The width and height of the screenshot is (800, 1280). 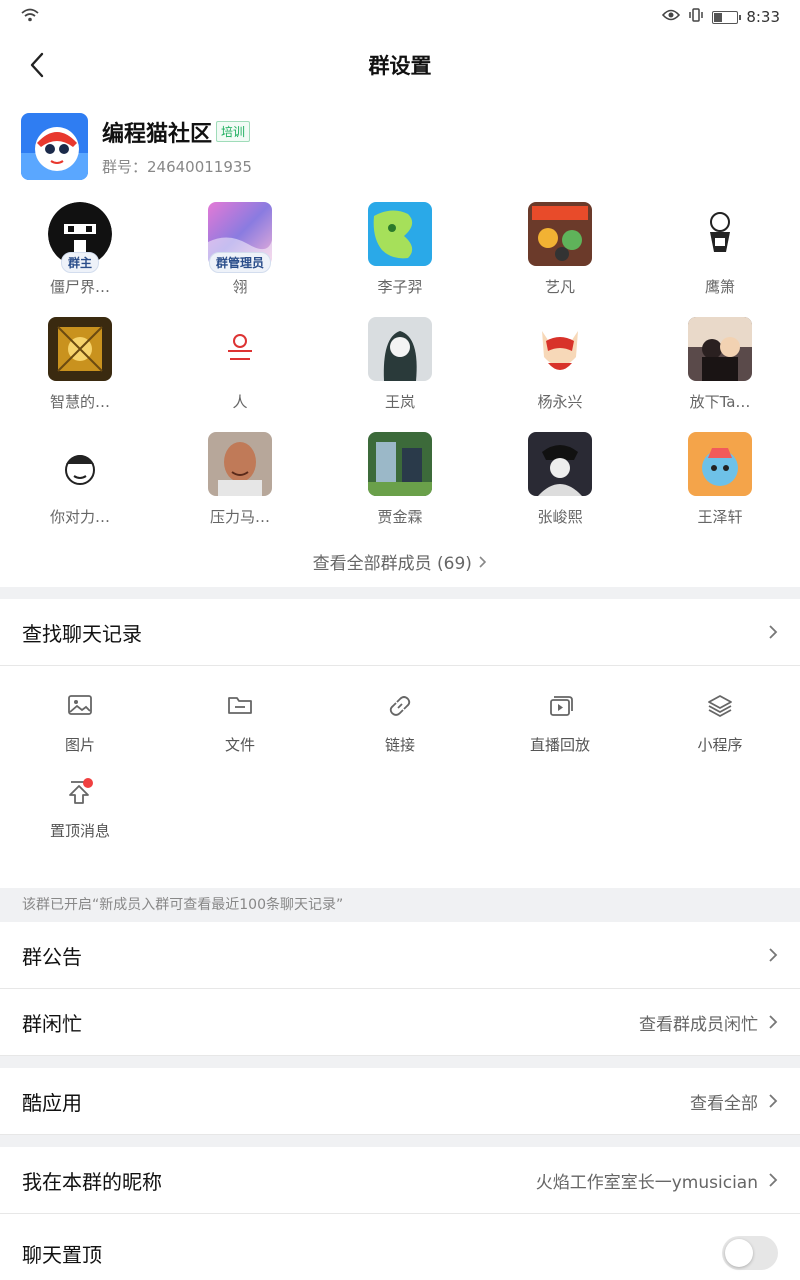 I want to click on member-role-badge: 群主, so click(x=80, y=262).